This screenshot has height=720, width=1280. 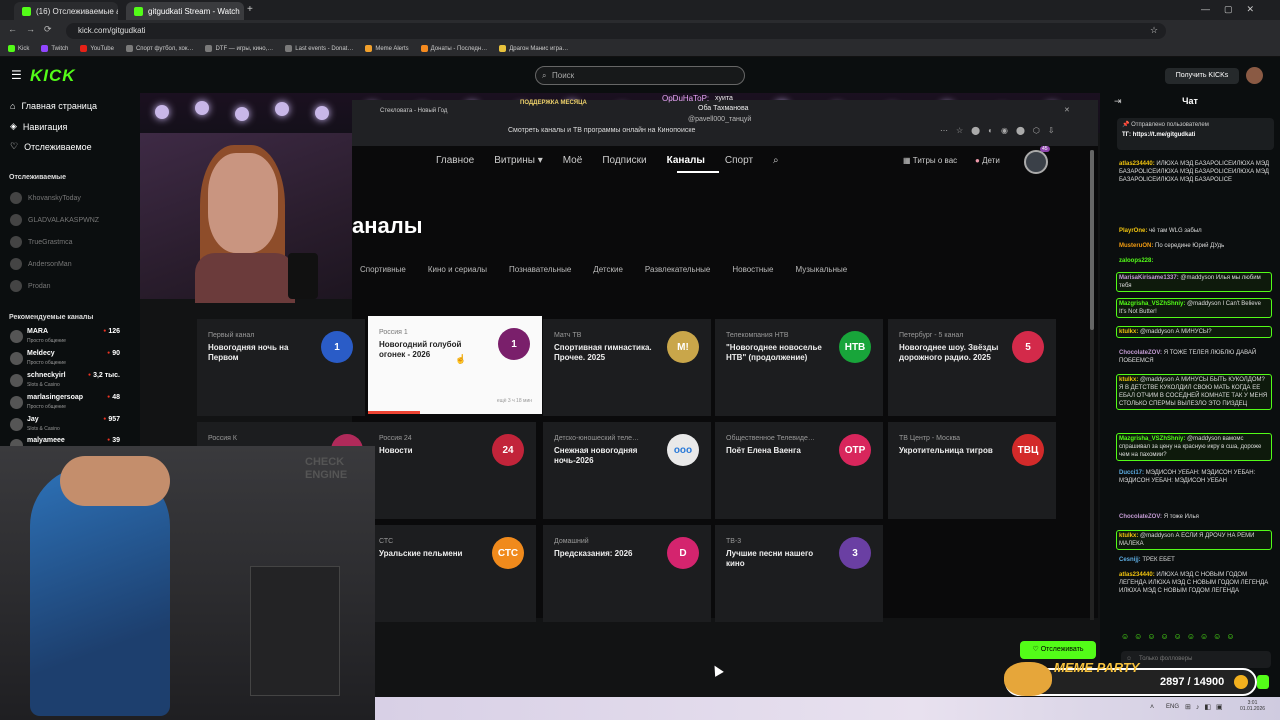 I want to click on recommended-channel: schneckyirlSlots & Casino3,2 тыс., so click(x=66, y=382).